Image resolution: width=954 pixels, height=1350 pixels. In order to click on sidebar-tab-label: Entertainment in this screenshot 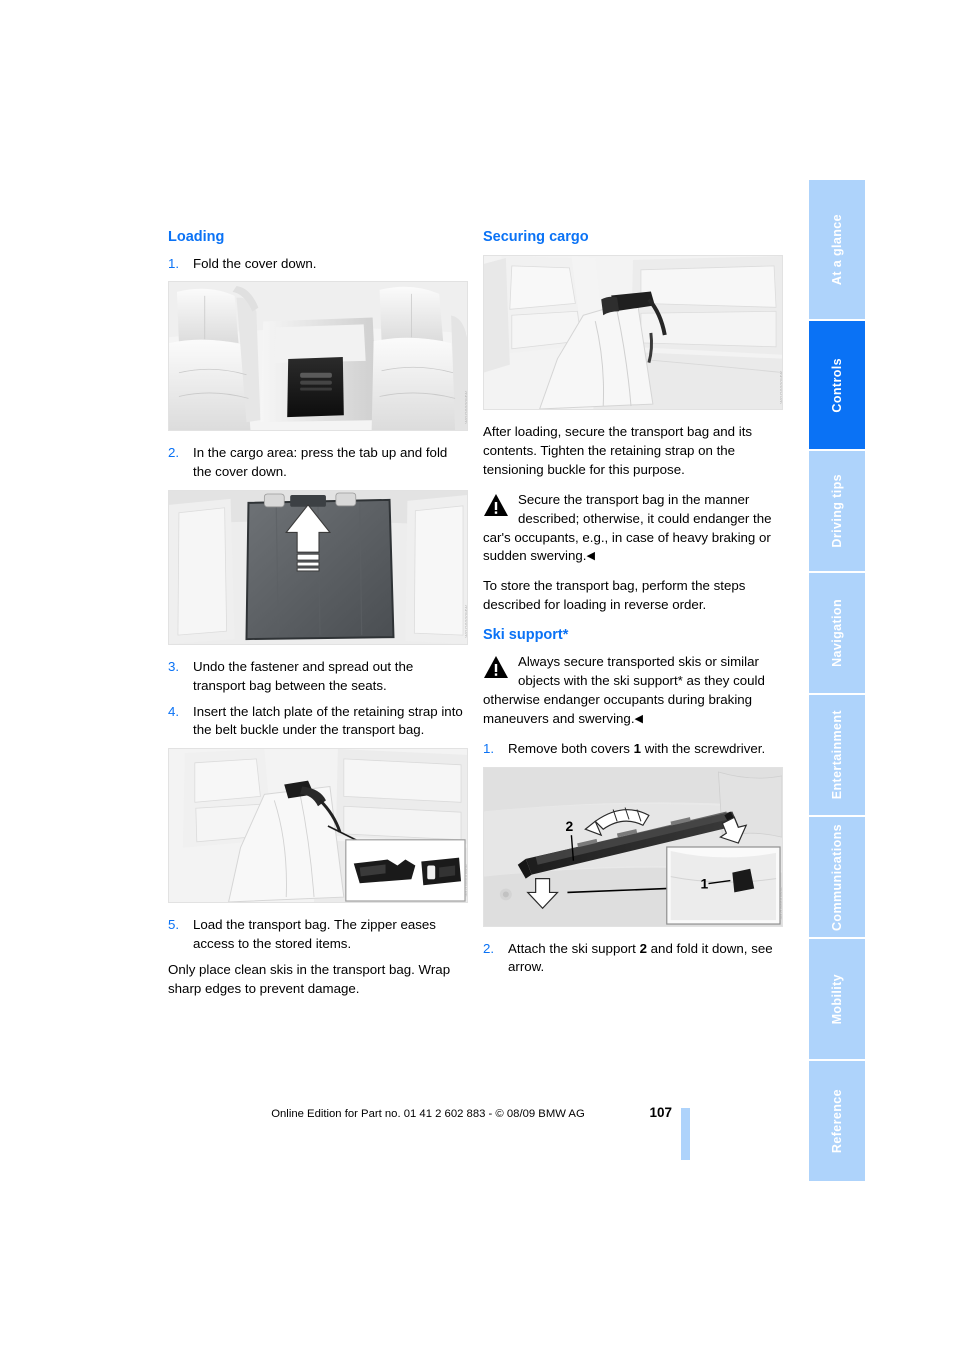, I will do `click(837, 755)`.